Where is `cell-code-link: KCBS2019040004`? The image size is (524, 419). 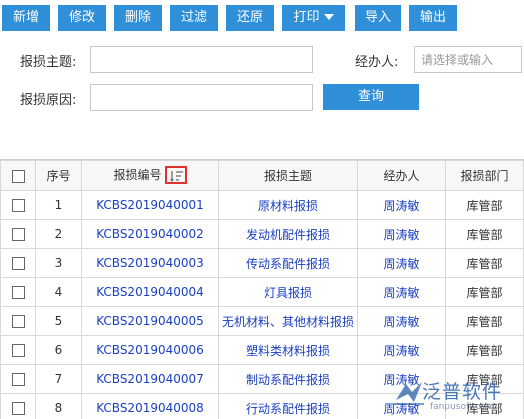 cell-code-link: KCBS2019040004 is located at coordinates (150, 292).